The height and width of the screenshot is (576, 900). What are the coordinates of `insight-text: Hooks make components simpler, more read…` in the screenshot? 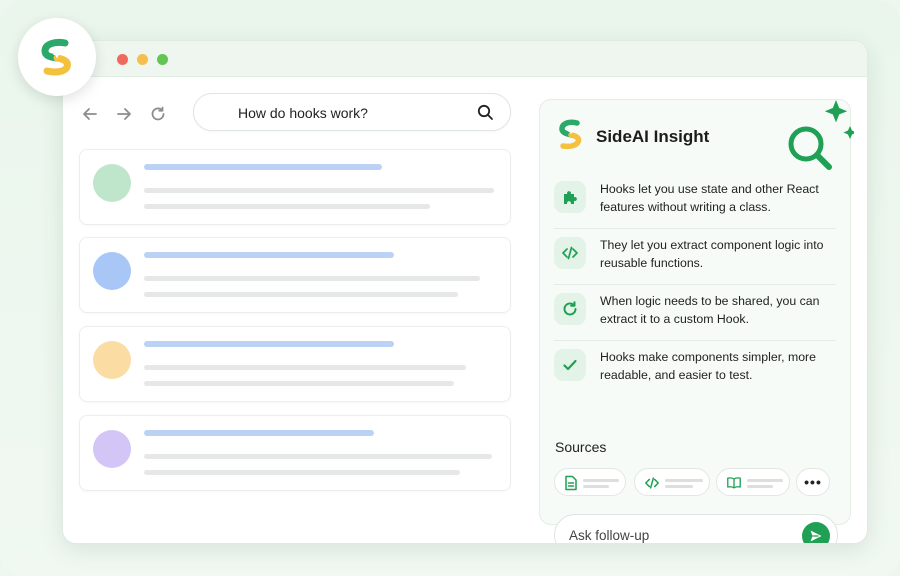 It's located at (708, 366).